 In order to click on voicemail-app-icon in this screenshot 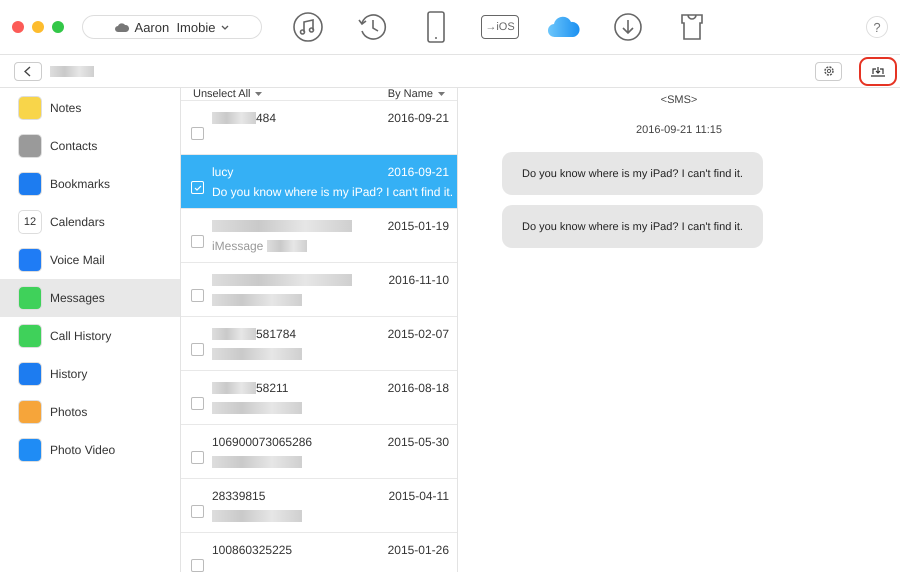, I will do `click(30, 260)`.